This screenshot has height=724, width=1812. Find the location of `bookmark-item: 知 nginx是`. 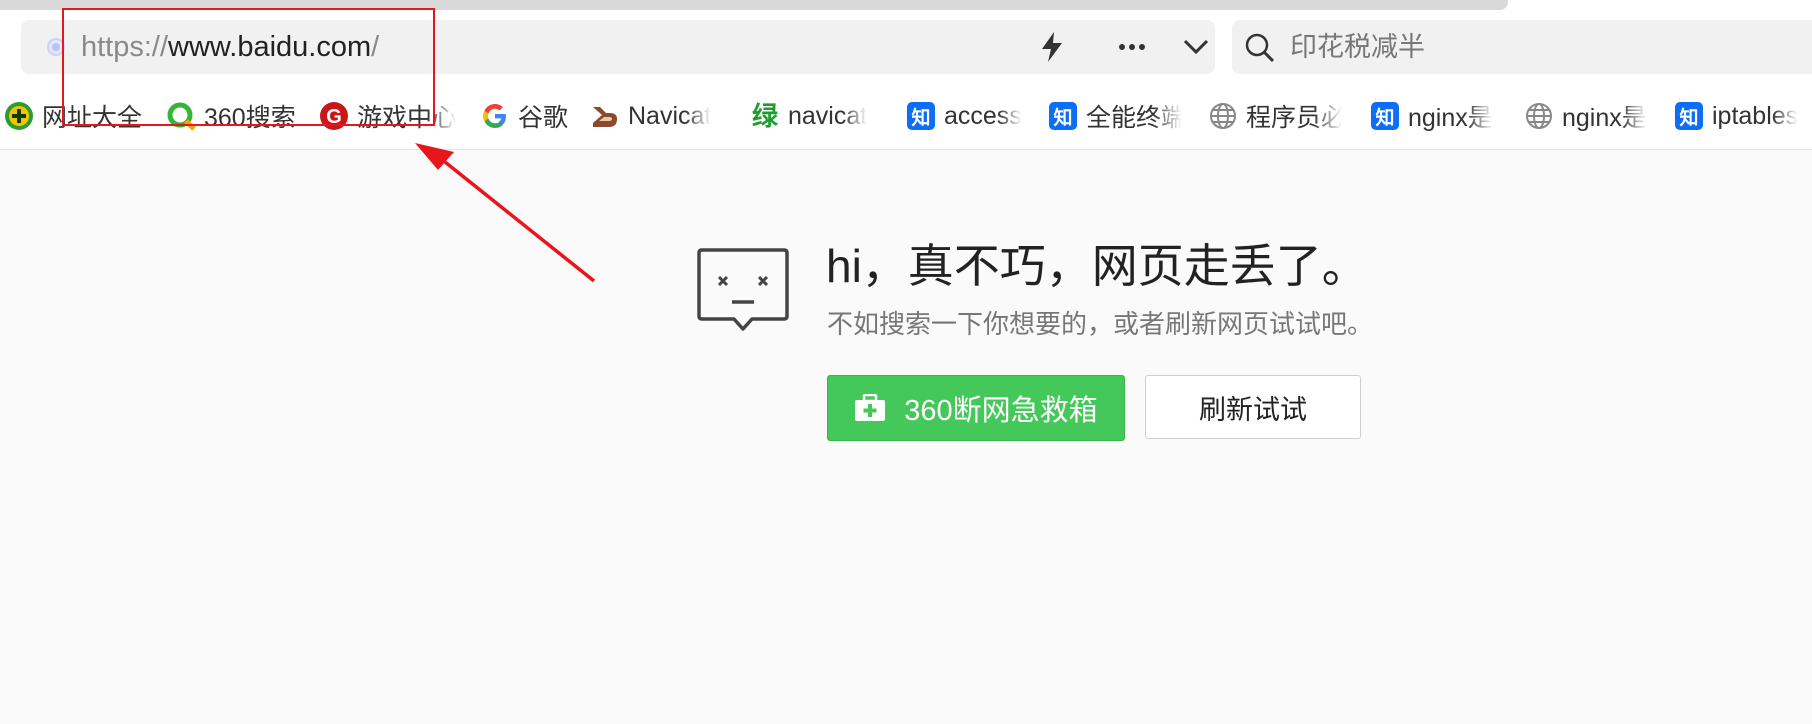

bookmark-item: 知 nginx是 is located at coordinates (1431, 116).